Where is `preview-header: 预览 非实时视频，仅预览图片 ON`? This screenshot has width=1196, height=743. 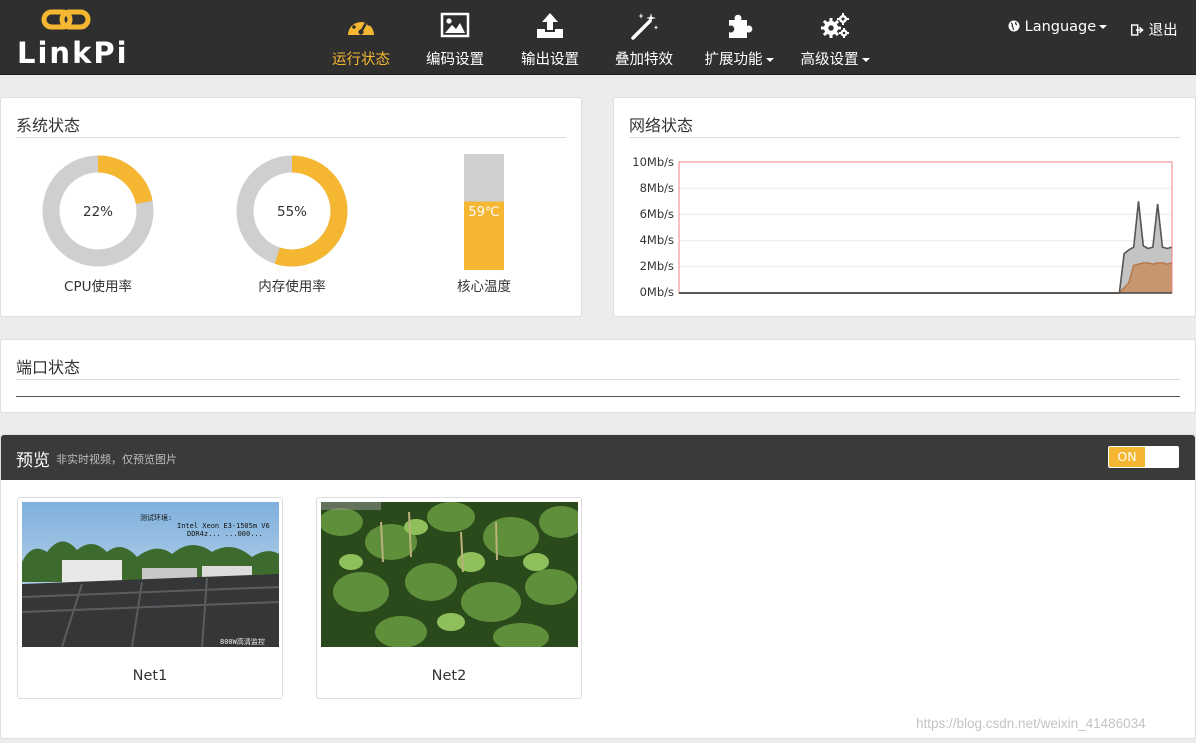 preview-header: 预览 非实时视频，仅预览图片 ON is located at coordinates (598, 457).